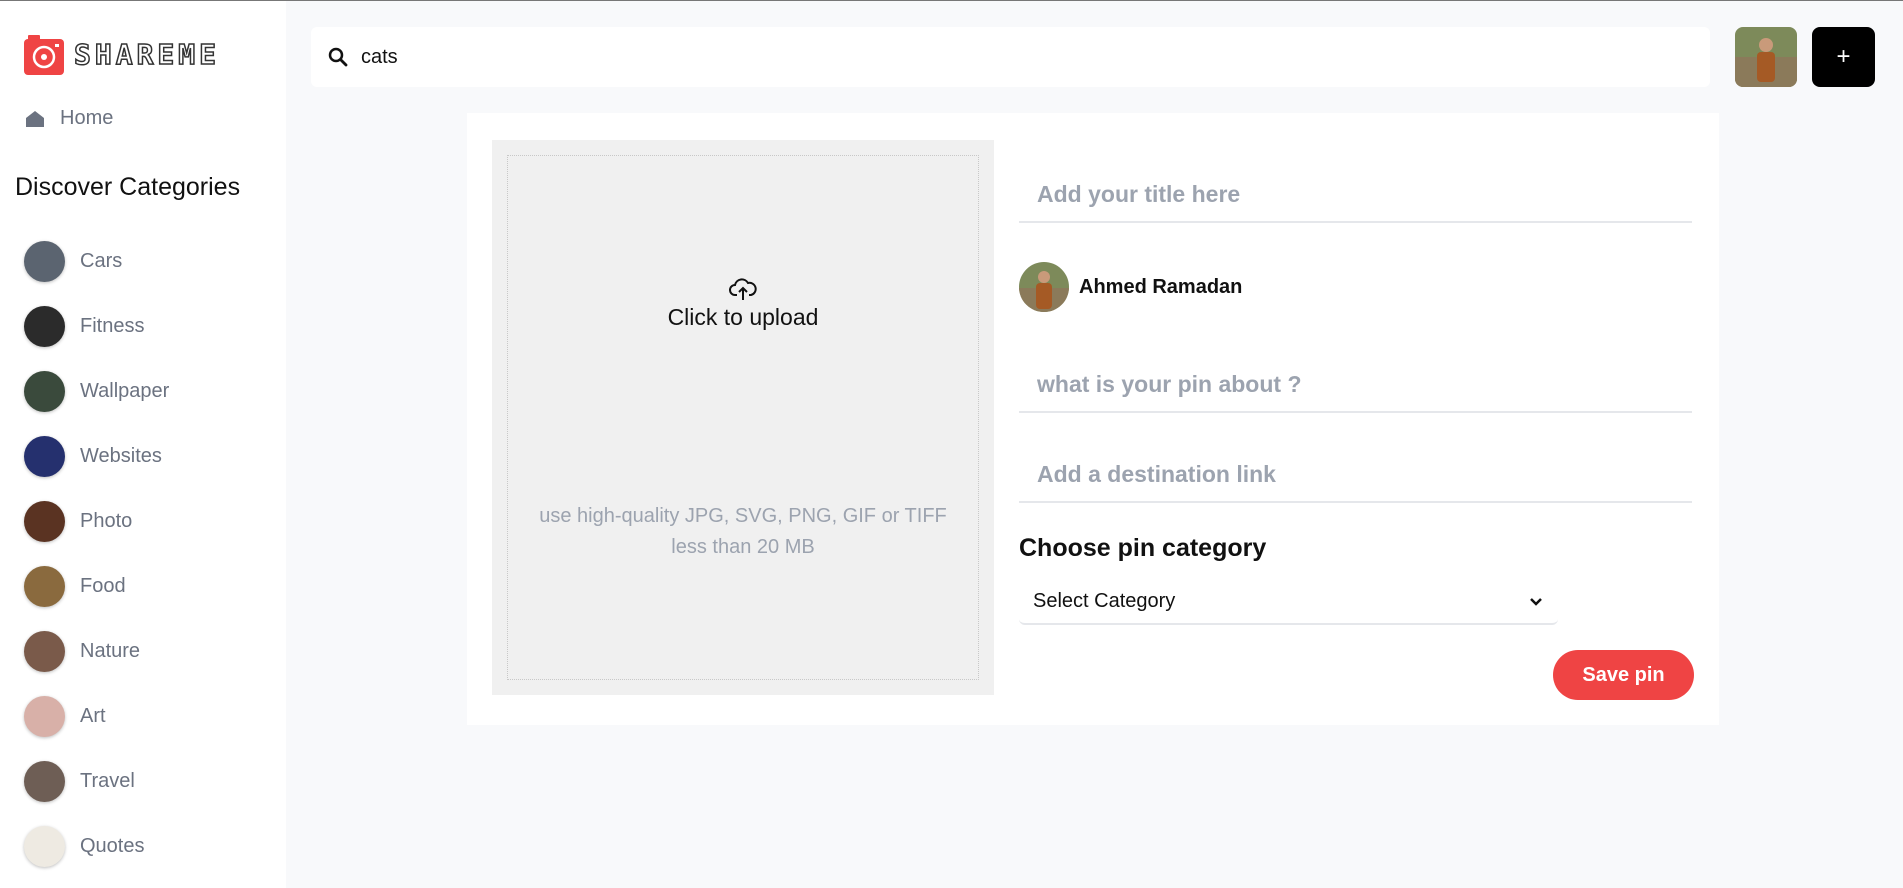 The width and height of the screenshot is (1903, 888). What do you see at coordinates (87, 118) in the screenshot?
I see `sidebar-item-label: Home` at bounding box center [87, 118].